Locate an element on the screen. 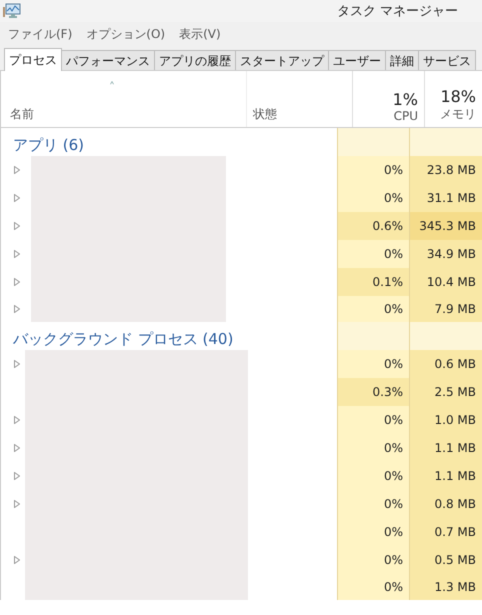 This screenshot has height=615, width=482. memory-cell: 1.0 MB is located at coordinates (445, 420).